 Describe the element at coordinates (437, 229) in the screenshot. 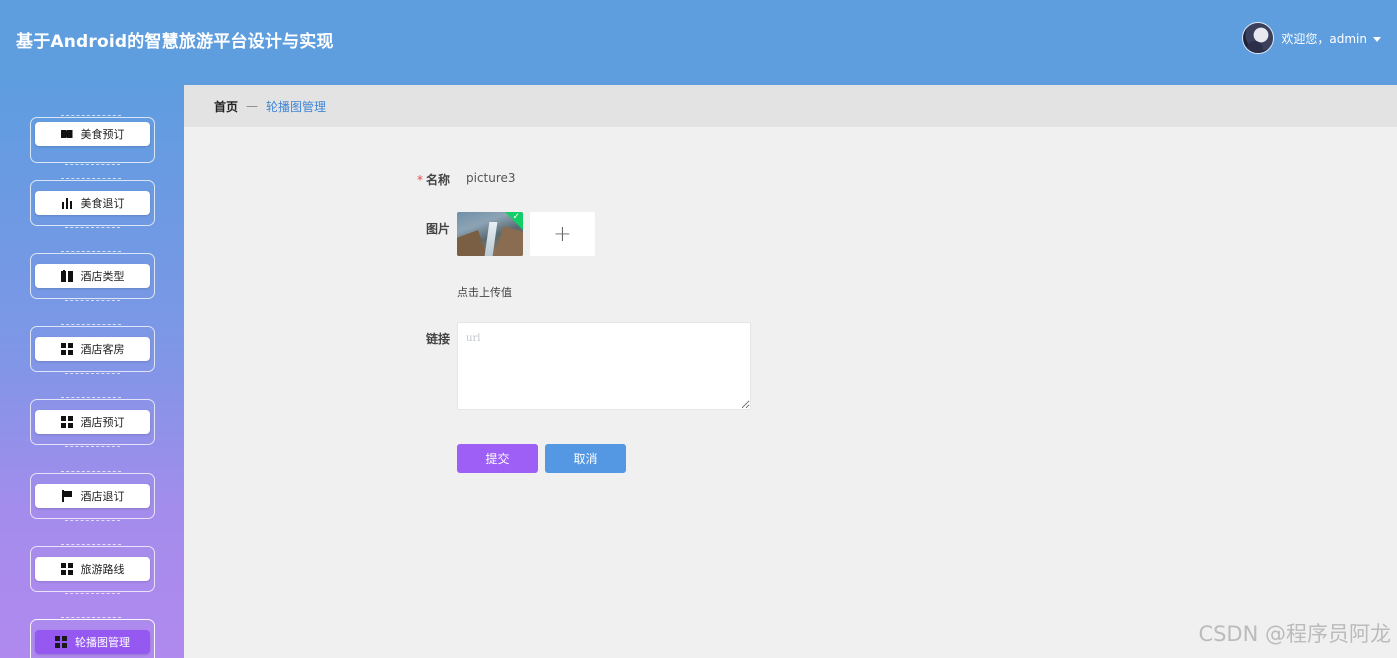

I see `image-label: 图片` at that location.